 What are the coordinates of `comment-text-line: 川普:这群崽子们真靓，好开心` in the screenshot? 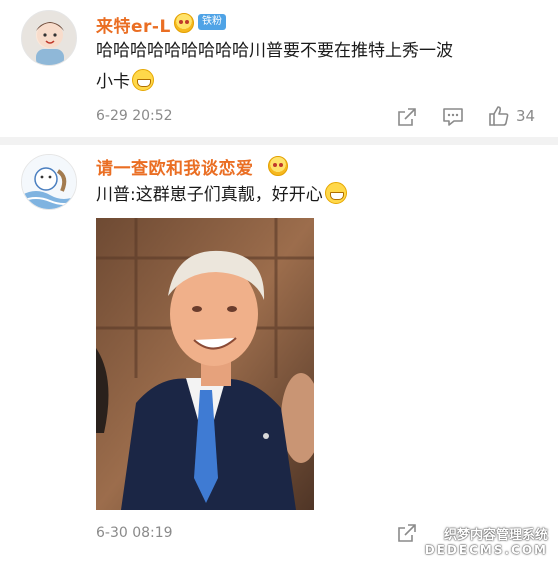 It's located at (221, 195).